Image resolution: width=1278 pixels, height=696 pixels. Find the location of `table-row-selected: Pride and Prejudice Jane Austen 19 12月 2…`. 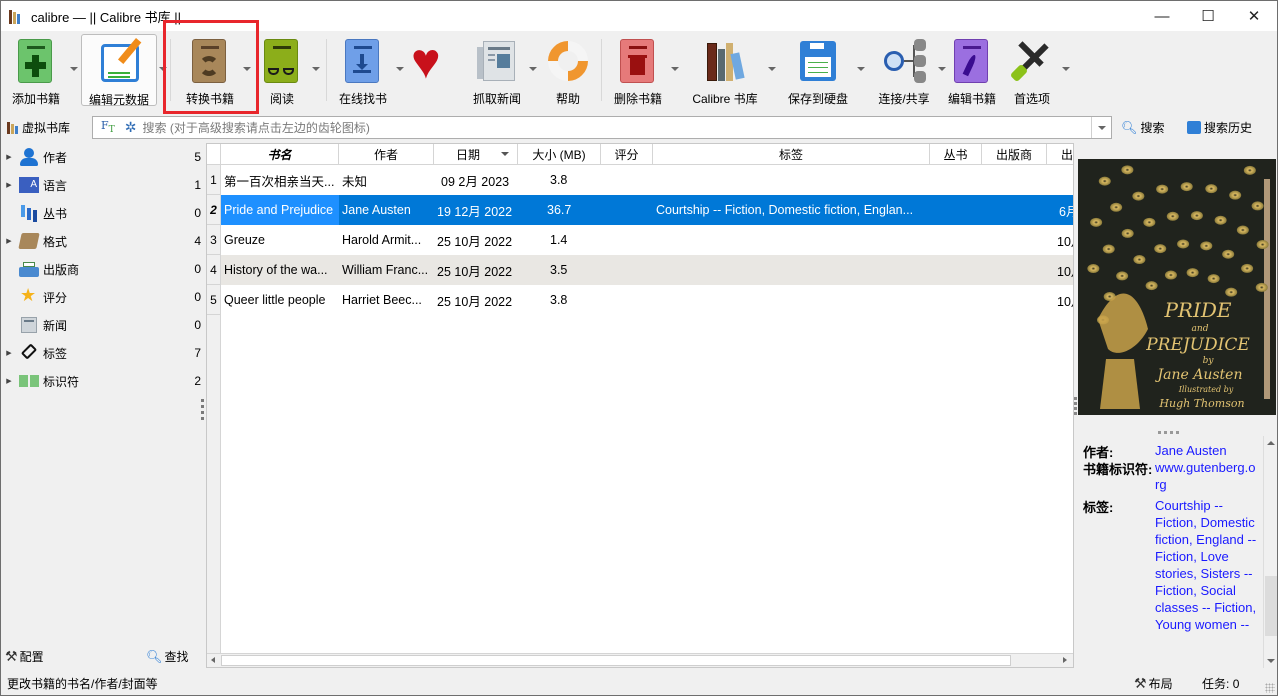

table-row-selected: Pride and Prejudice Jane Austen 19 12月 2… is located at coordinates (647, 210).